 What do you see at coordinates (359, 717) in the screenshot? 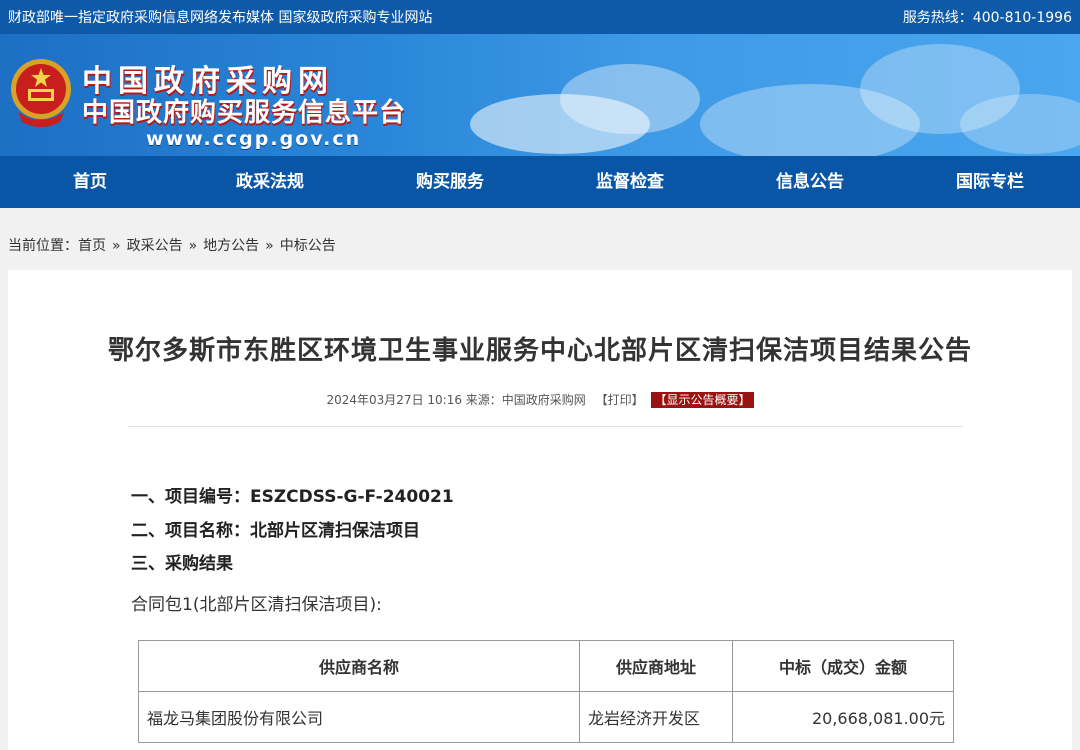
I see `supplier-name-cell: 福龙马集团股份有限公司` at bounding box center [359, 717].